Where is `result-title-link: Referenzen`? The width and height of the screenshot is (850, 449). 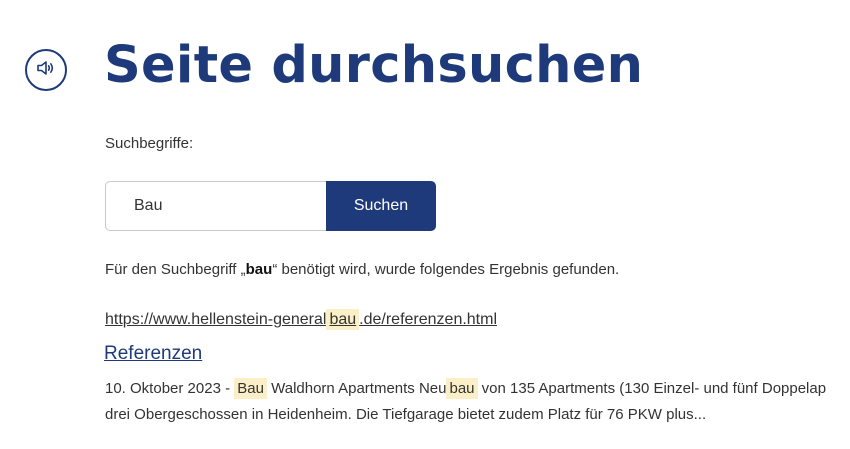 result-title-link: Referenzen is located at coordinates (153, 354).